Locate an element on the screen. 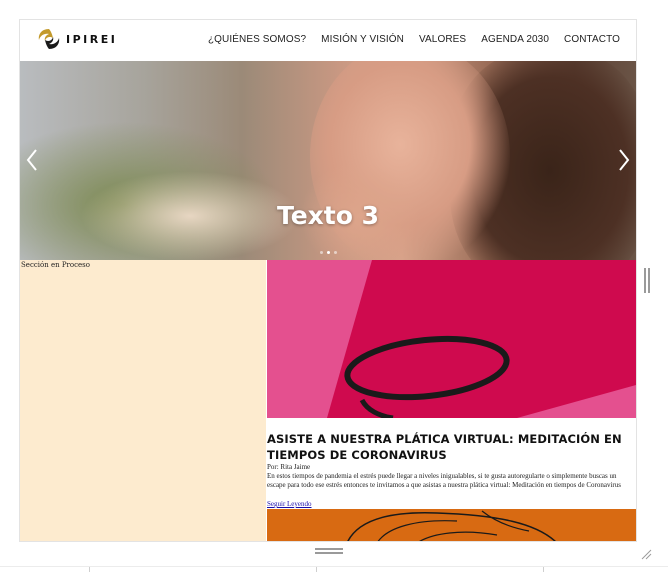 The height and width of the screenshot is (573, 668). bottom-divider is located at coordinates (334, 566).